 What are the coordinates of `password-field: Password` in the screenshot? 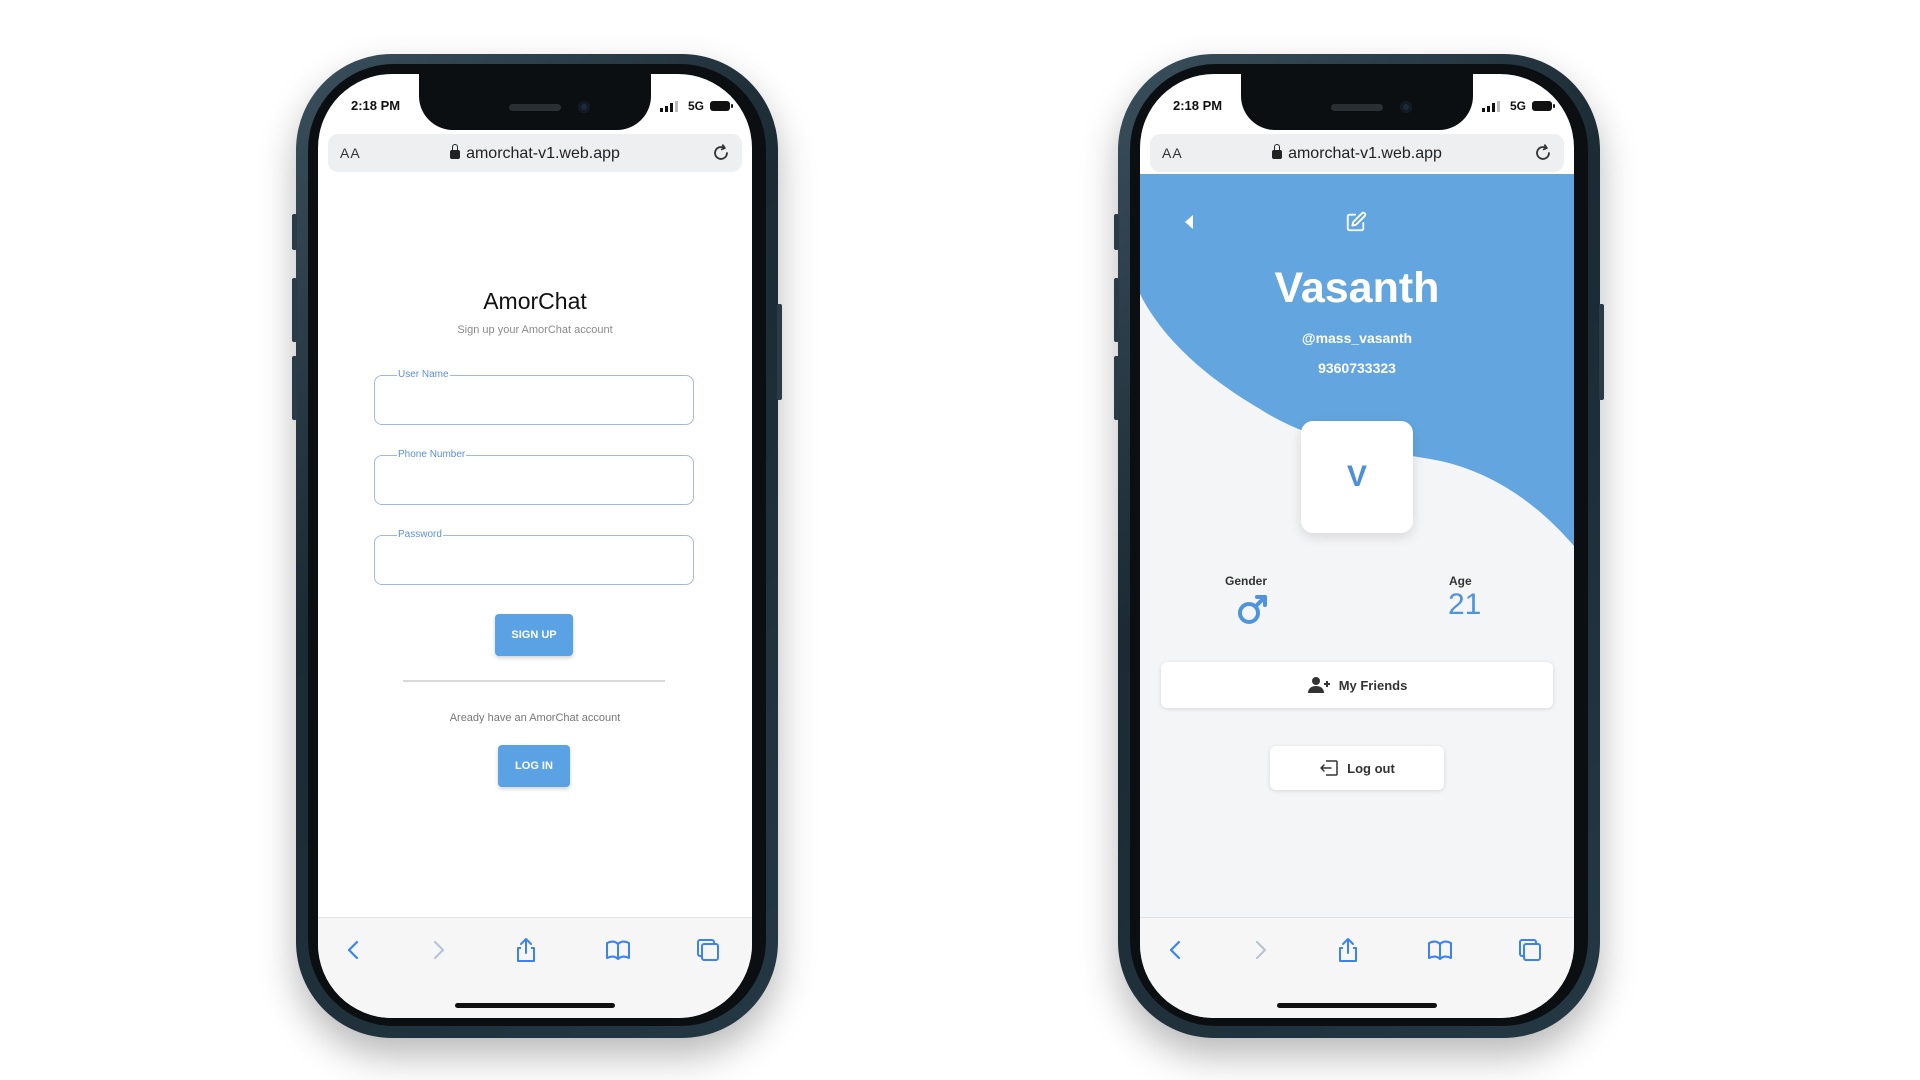 It's located at (534, 557).